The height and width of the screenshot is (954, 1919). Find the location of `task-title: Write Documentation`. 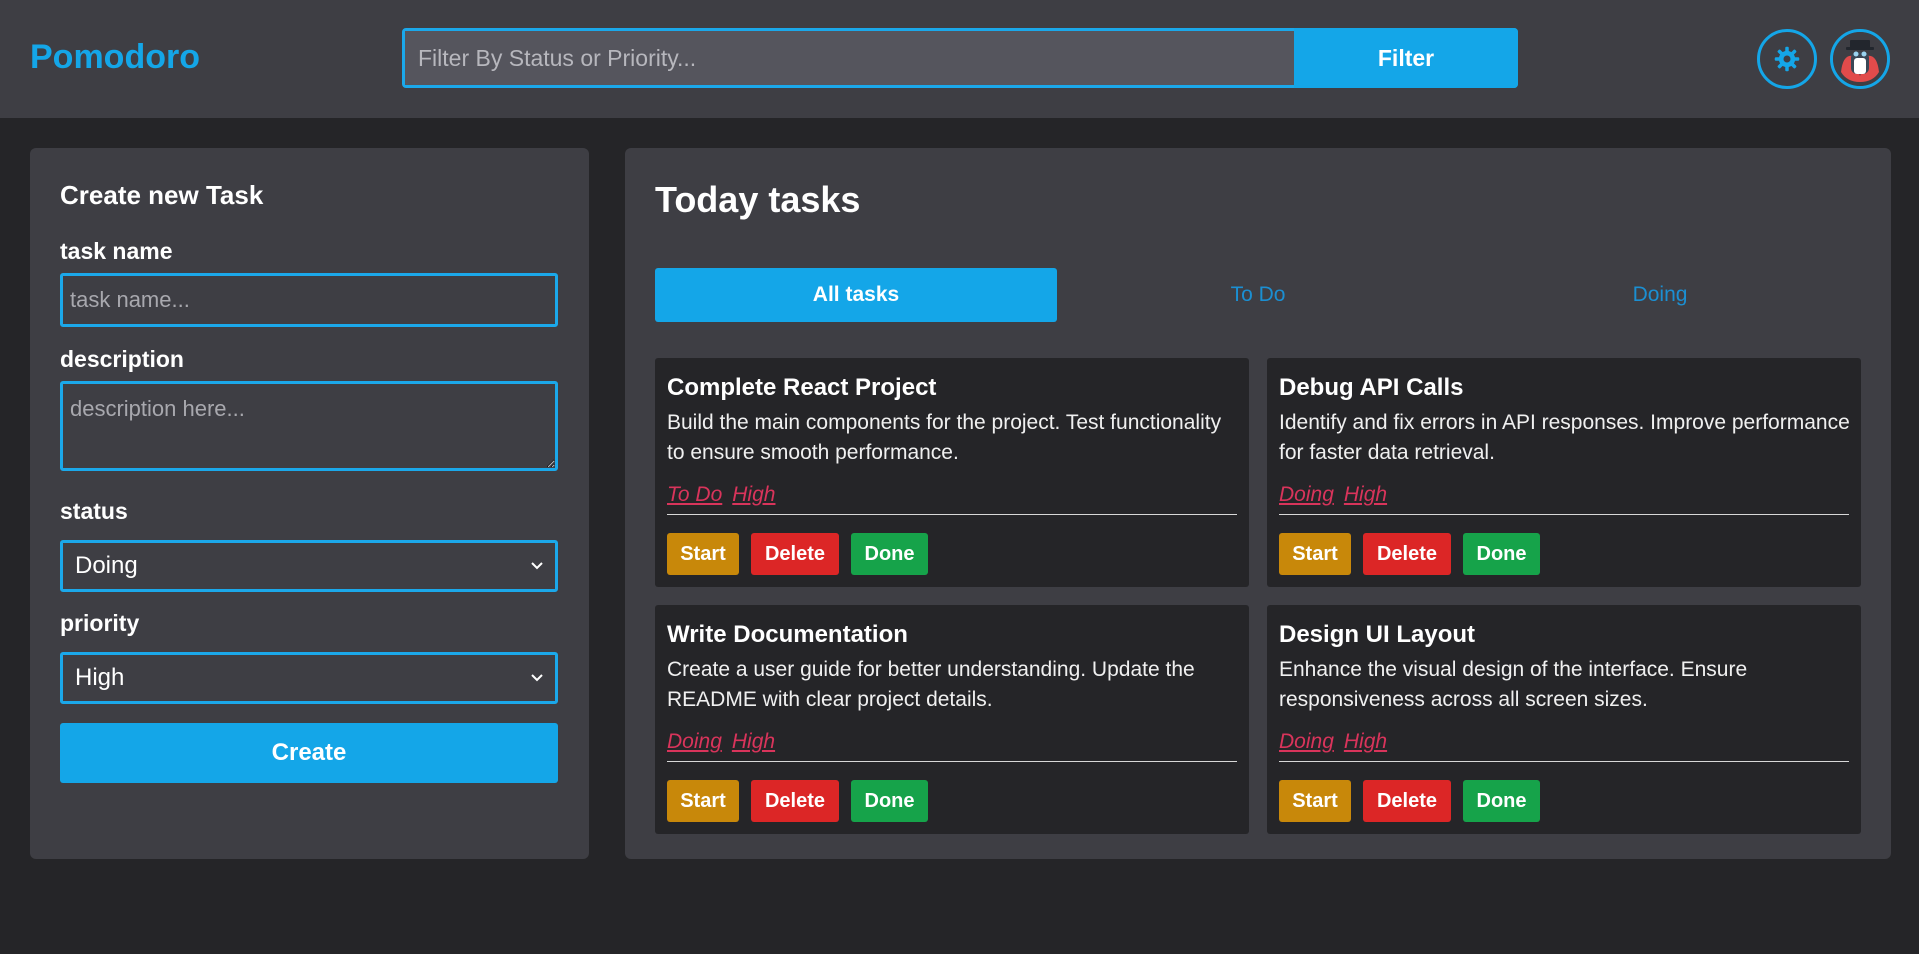

task-title: Write Documentation is located at coordinates (787, 634).